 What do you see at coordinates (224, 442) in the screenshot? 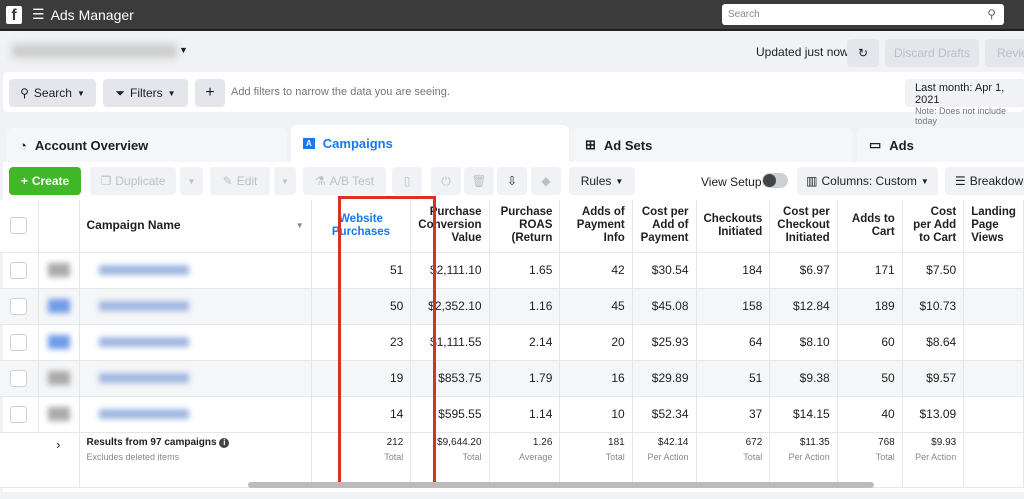
I see `info-icon: i` at bounding box center [224, 442].